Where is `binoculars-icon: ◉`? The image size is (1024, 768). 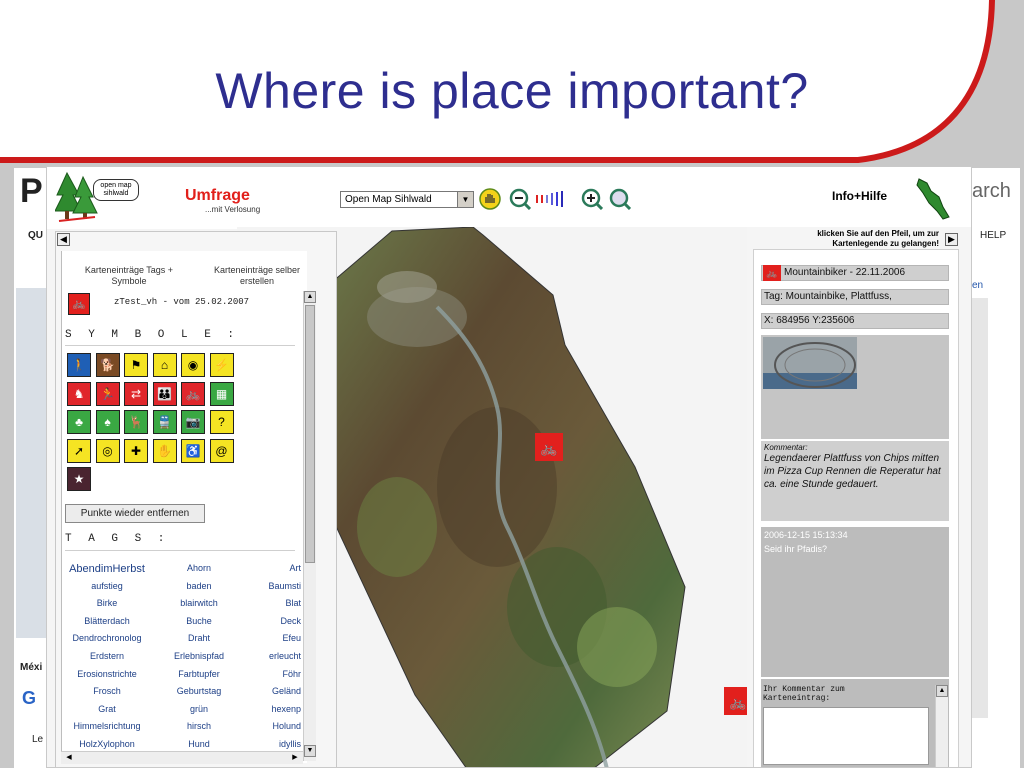 binoculars-icon: ◉ is located at coordinates (193, 365).